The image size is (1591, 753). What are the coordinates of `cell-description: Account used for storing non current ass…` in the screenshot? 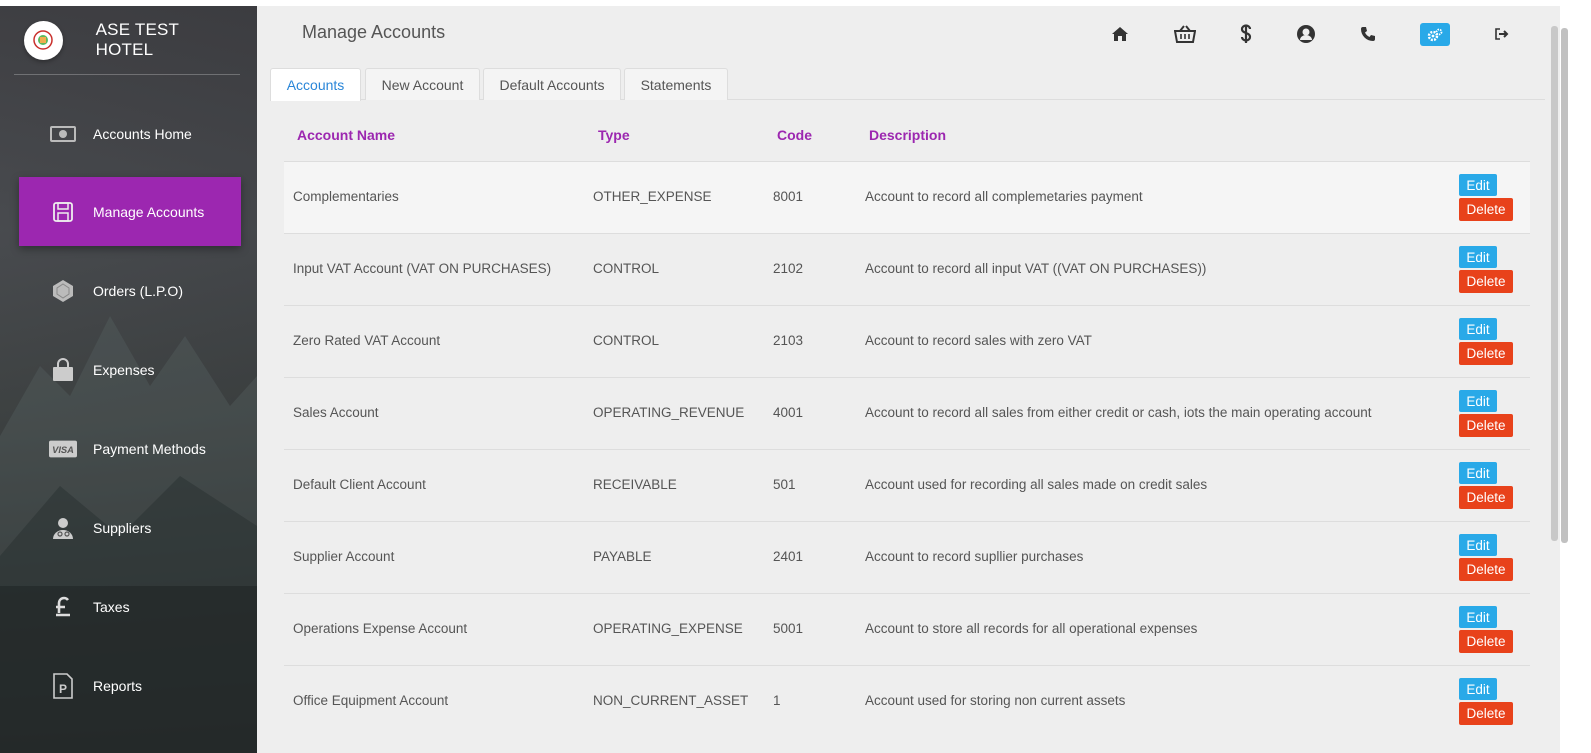 It's located at (995, 700).